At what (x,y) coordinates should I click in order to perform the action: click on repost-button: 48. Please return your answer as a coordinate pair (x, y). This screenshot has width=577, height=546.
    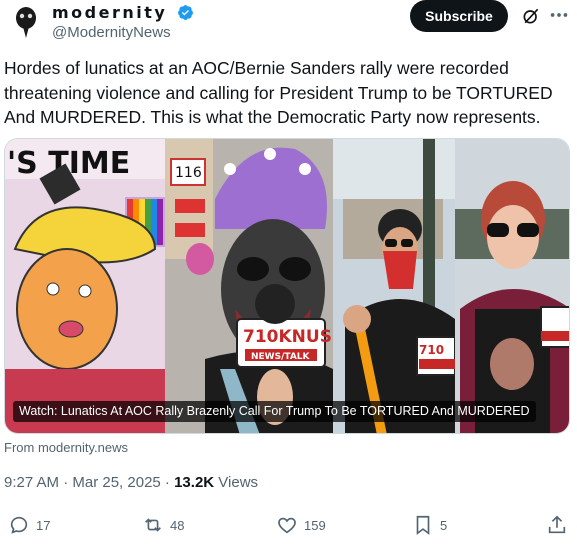
    Looking at the image, I should click on (163, 525).